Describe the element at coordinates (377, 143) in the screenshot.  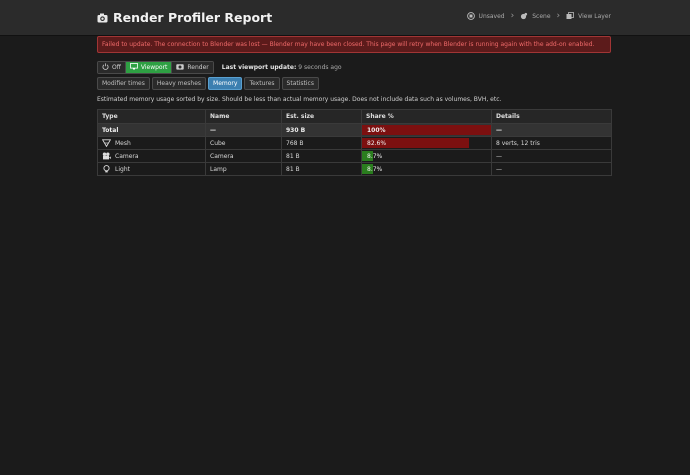
I see `share-label: 82.6%` at that location.